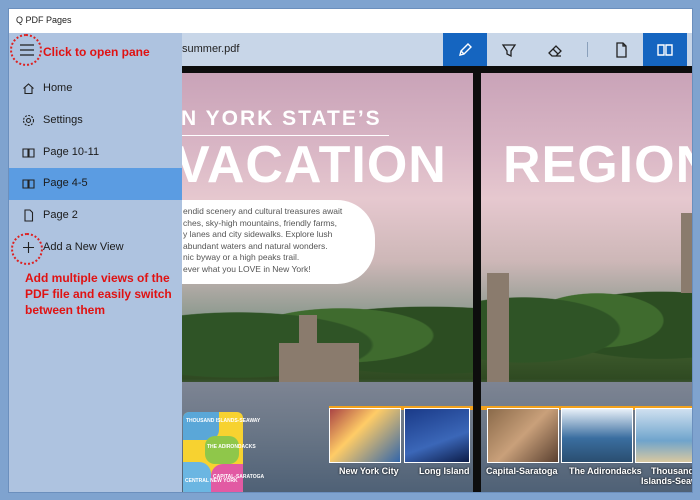 This screenshot has width=700, height=500. What do you see at coordinates (365, 435) in the screenshot?
I see `thumbnail-new-york-city` at bounding box center [365, 435].